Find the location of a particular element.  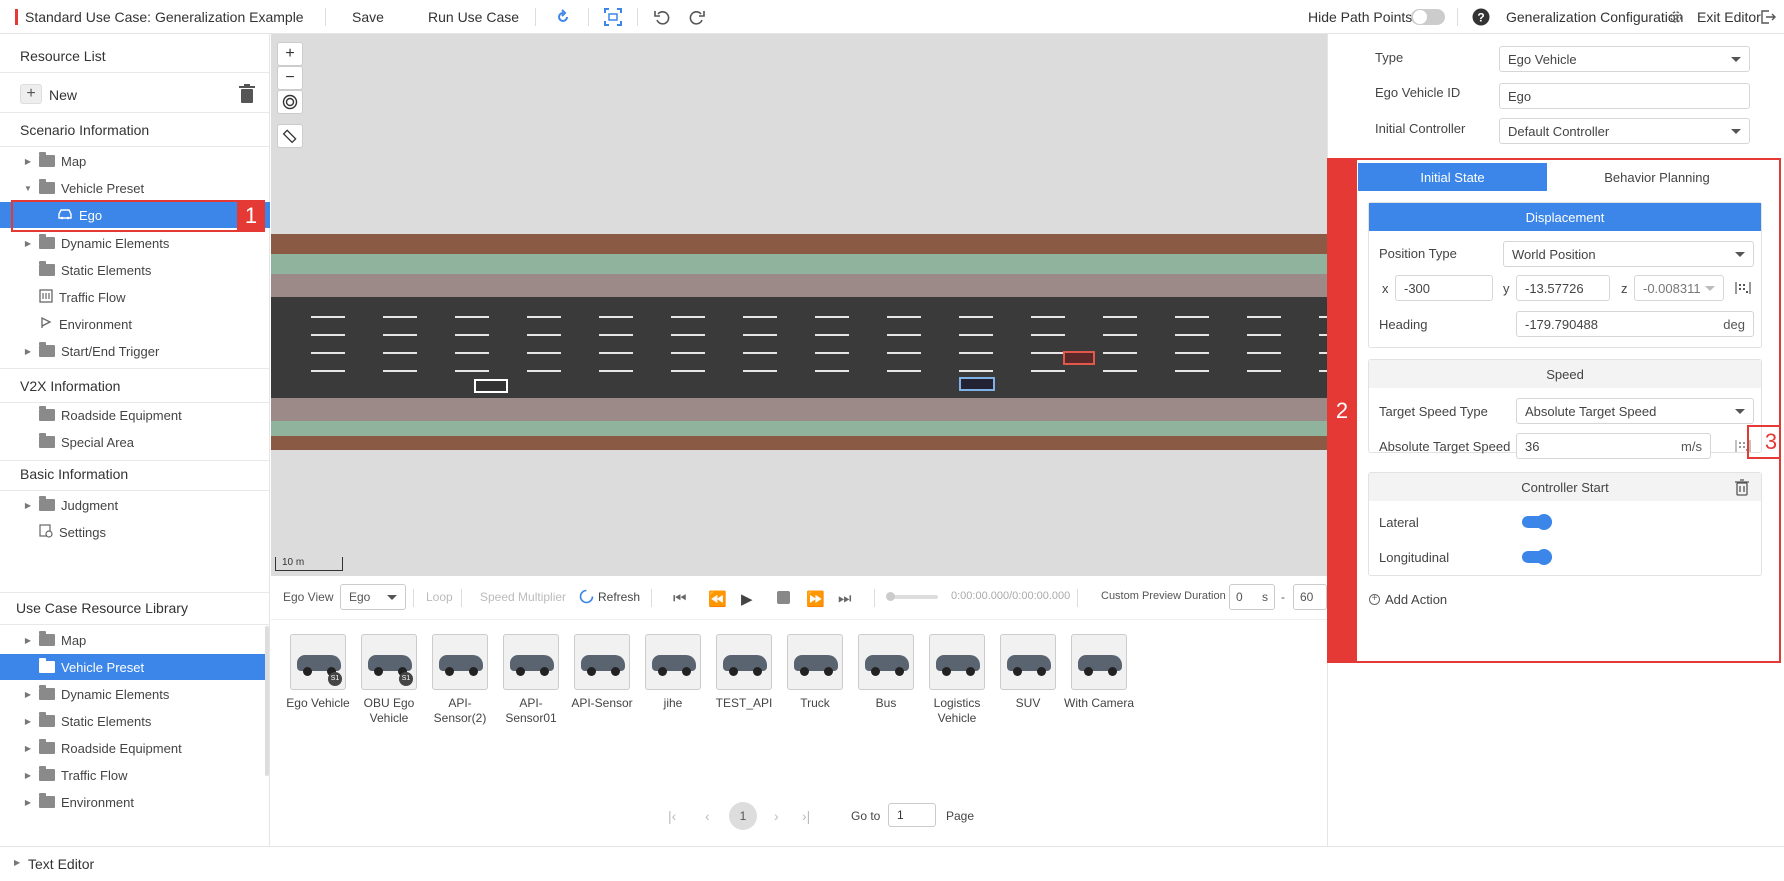

sidewalk-band is located at coordinates (799, 409).